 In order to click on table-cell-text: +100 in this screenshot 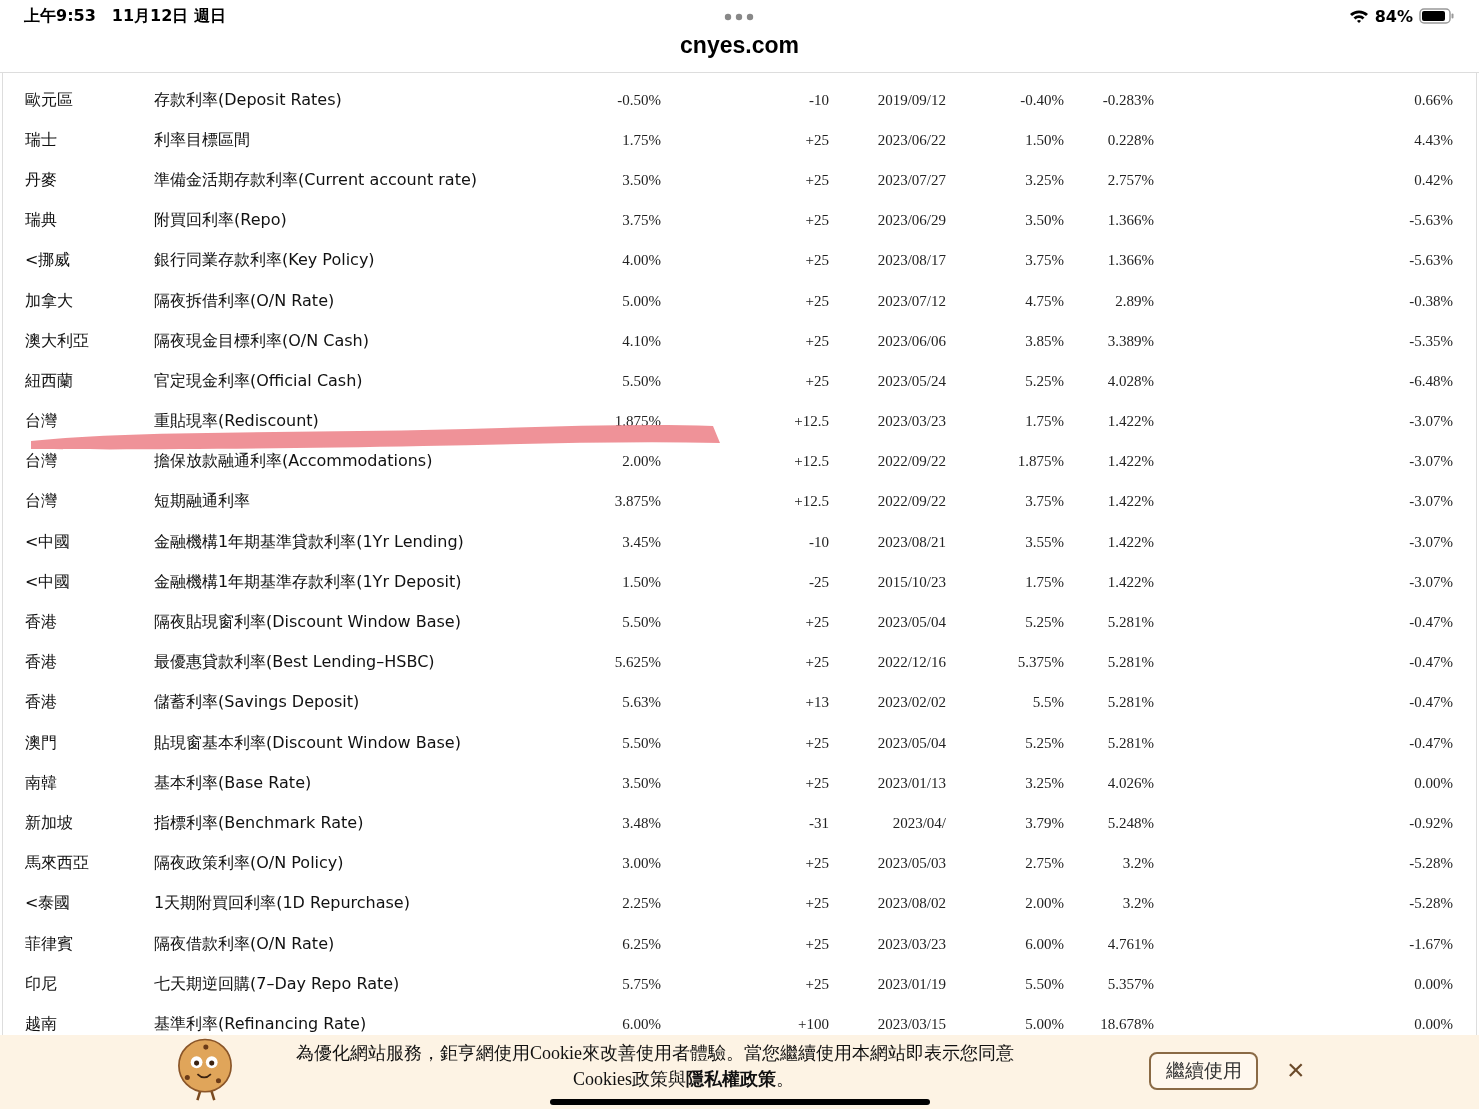, I will do `click(813, 1024)`.